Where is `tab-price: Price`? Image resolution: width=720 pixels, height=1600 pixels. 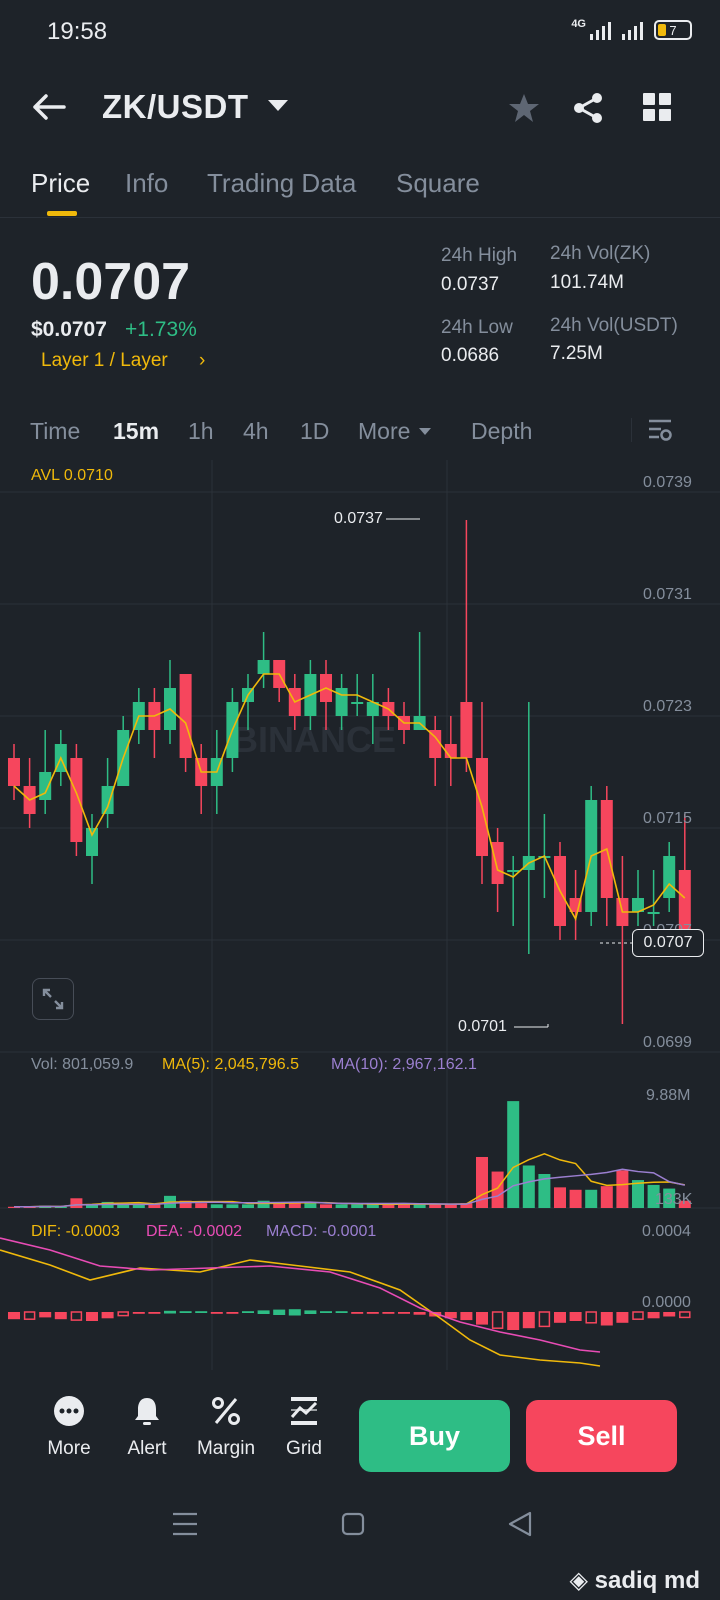
tab-price: Price is located at coordinates (60, 183).